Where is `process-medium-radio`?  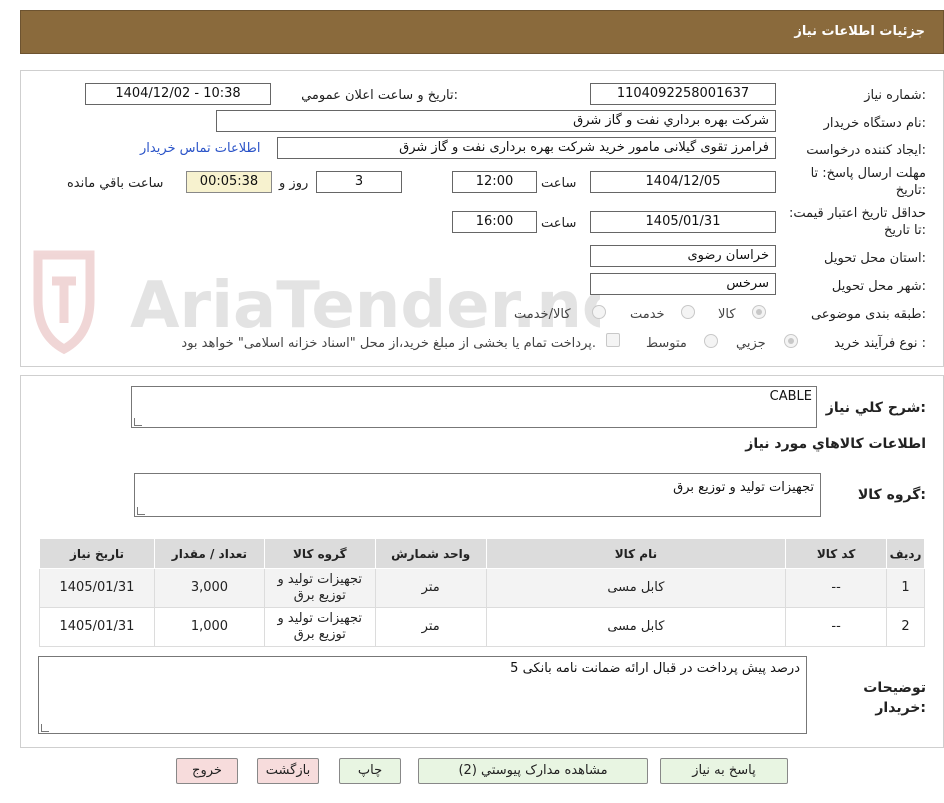
process-medium-radio is located at coordinates (711, 341).